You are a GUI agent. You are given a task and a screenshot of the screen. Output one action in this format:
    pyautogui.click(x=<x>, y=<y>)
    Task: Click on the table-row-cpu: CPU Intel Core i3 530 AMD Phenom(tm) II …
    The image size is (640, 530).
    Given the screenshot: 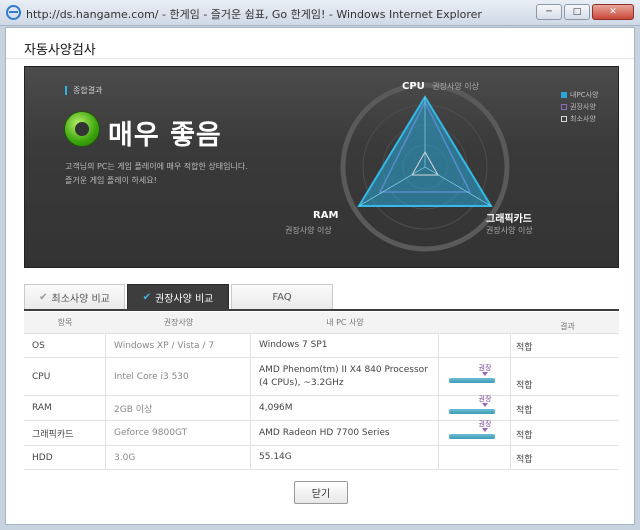 What is the action you would take?
    pyautogui.click(x=321, y=377)
    